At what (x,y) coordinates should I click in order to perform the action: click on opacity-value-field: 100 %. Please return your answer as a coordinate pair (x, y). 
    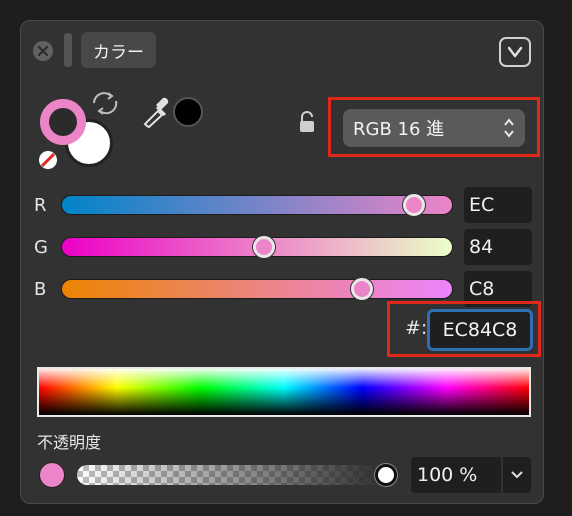
    Looking at the image, I should click on (456, 475).